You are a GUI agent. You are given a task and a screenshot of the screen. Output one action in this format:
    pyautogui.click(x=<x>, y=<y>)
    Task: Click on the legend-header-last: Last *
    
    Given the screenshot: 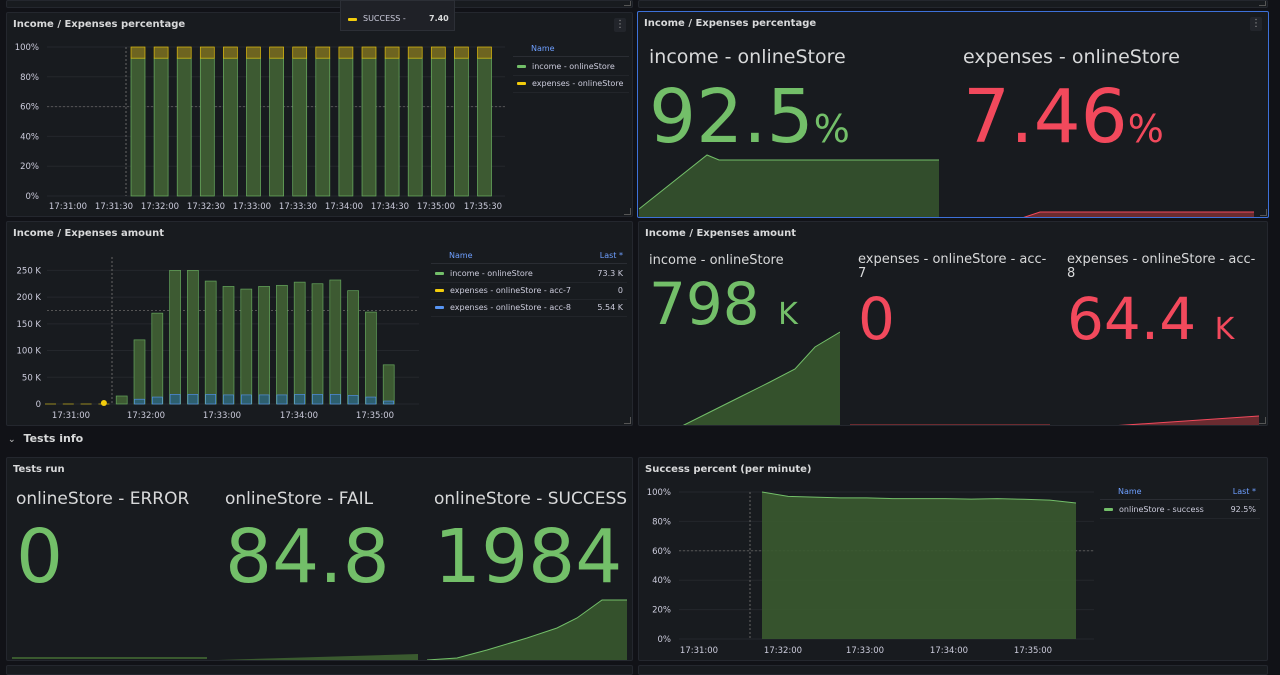 What is the action you would take?
    pyautogui.click(x=1244, y=491)
    